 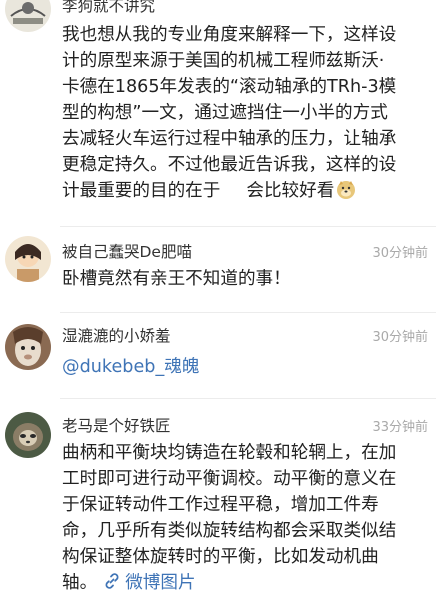 What do you see at coordinates (248, 367) in the screenshot?
I see `comment-text: @dukebeb_魂魄` at bounding box center [248, 367].